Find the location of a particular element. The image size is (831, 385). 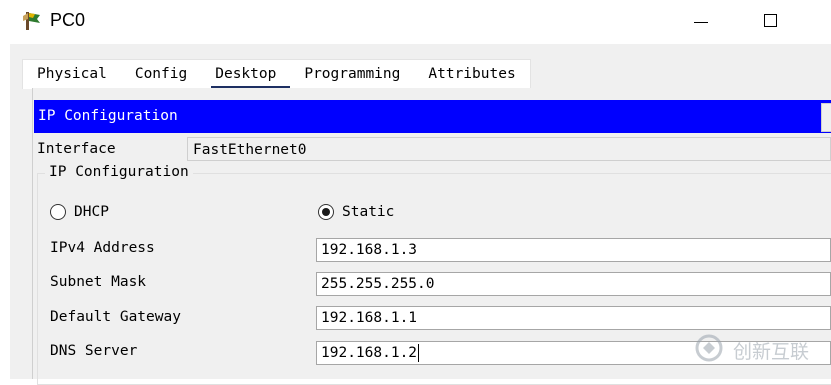

header-close-button is located at coordinates (826, 117).